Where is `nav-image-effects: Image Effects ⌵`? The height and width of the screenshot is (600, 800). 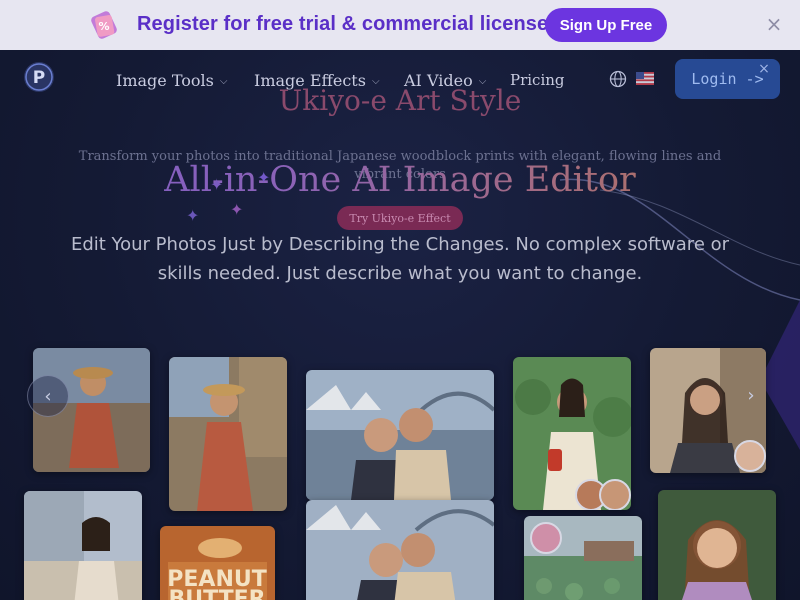 nav-image-effects: Image Effects ⌵ is located at coordinates (317, 80).